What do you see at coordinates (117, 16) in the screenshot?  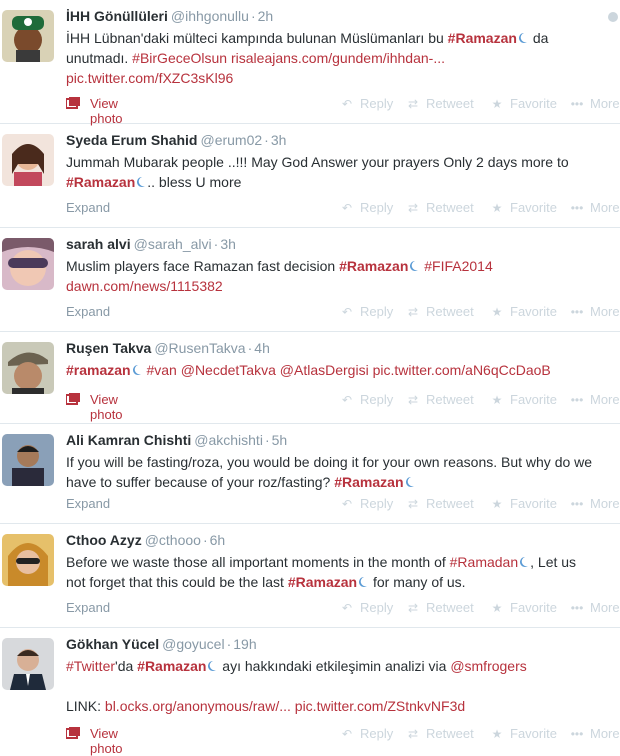 I see `display-name: İHH Gönüllüleri` at bounding box center [117, 16].